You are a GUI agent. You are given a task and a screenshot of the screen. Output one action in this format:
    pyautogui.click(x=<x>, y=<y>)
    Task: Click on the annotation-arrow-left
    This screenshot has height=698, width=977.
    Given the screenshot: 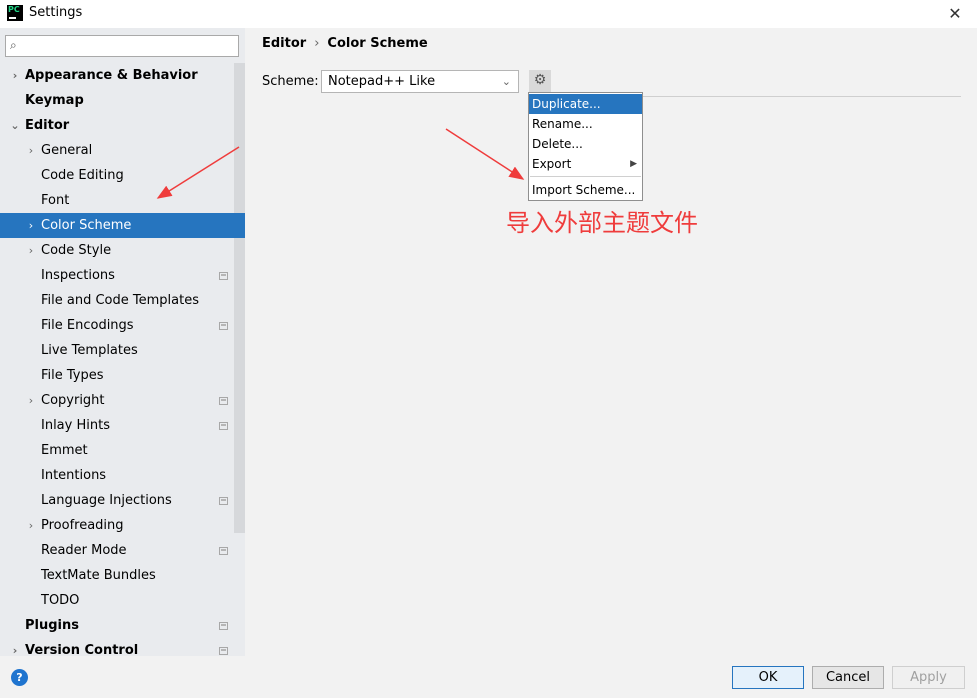 What is the action you would take?
    pyautogui.click(x=198, y=172)
    